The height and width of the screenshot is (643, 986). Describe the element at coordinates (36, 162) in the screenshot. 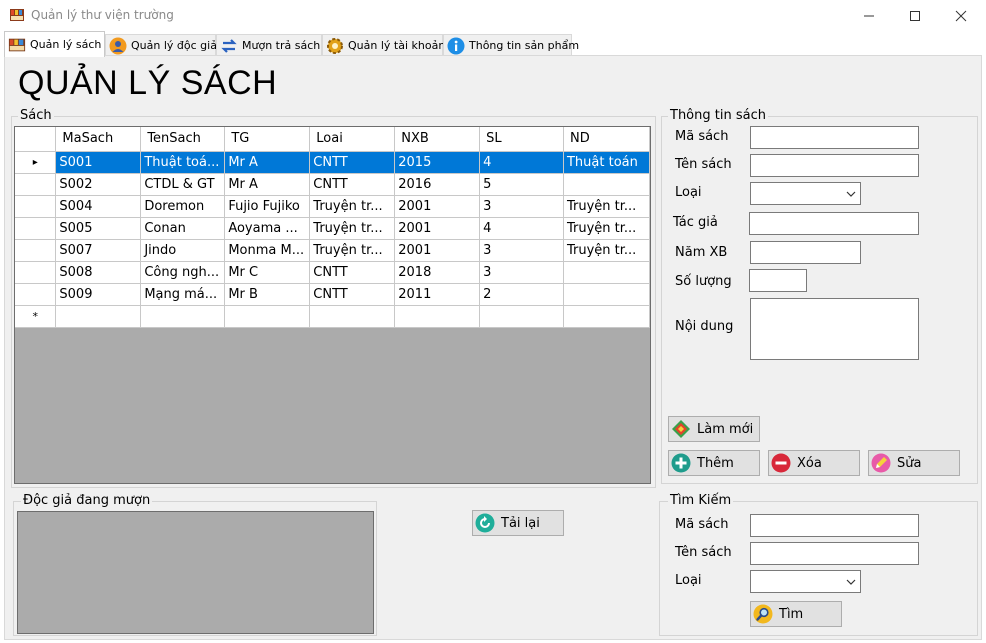

I see `current-row-marker: ▸` at that location.